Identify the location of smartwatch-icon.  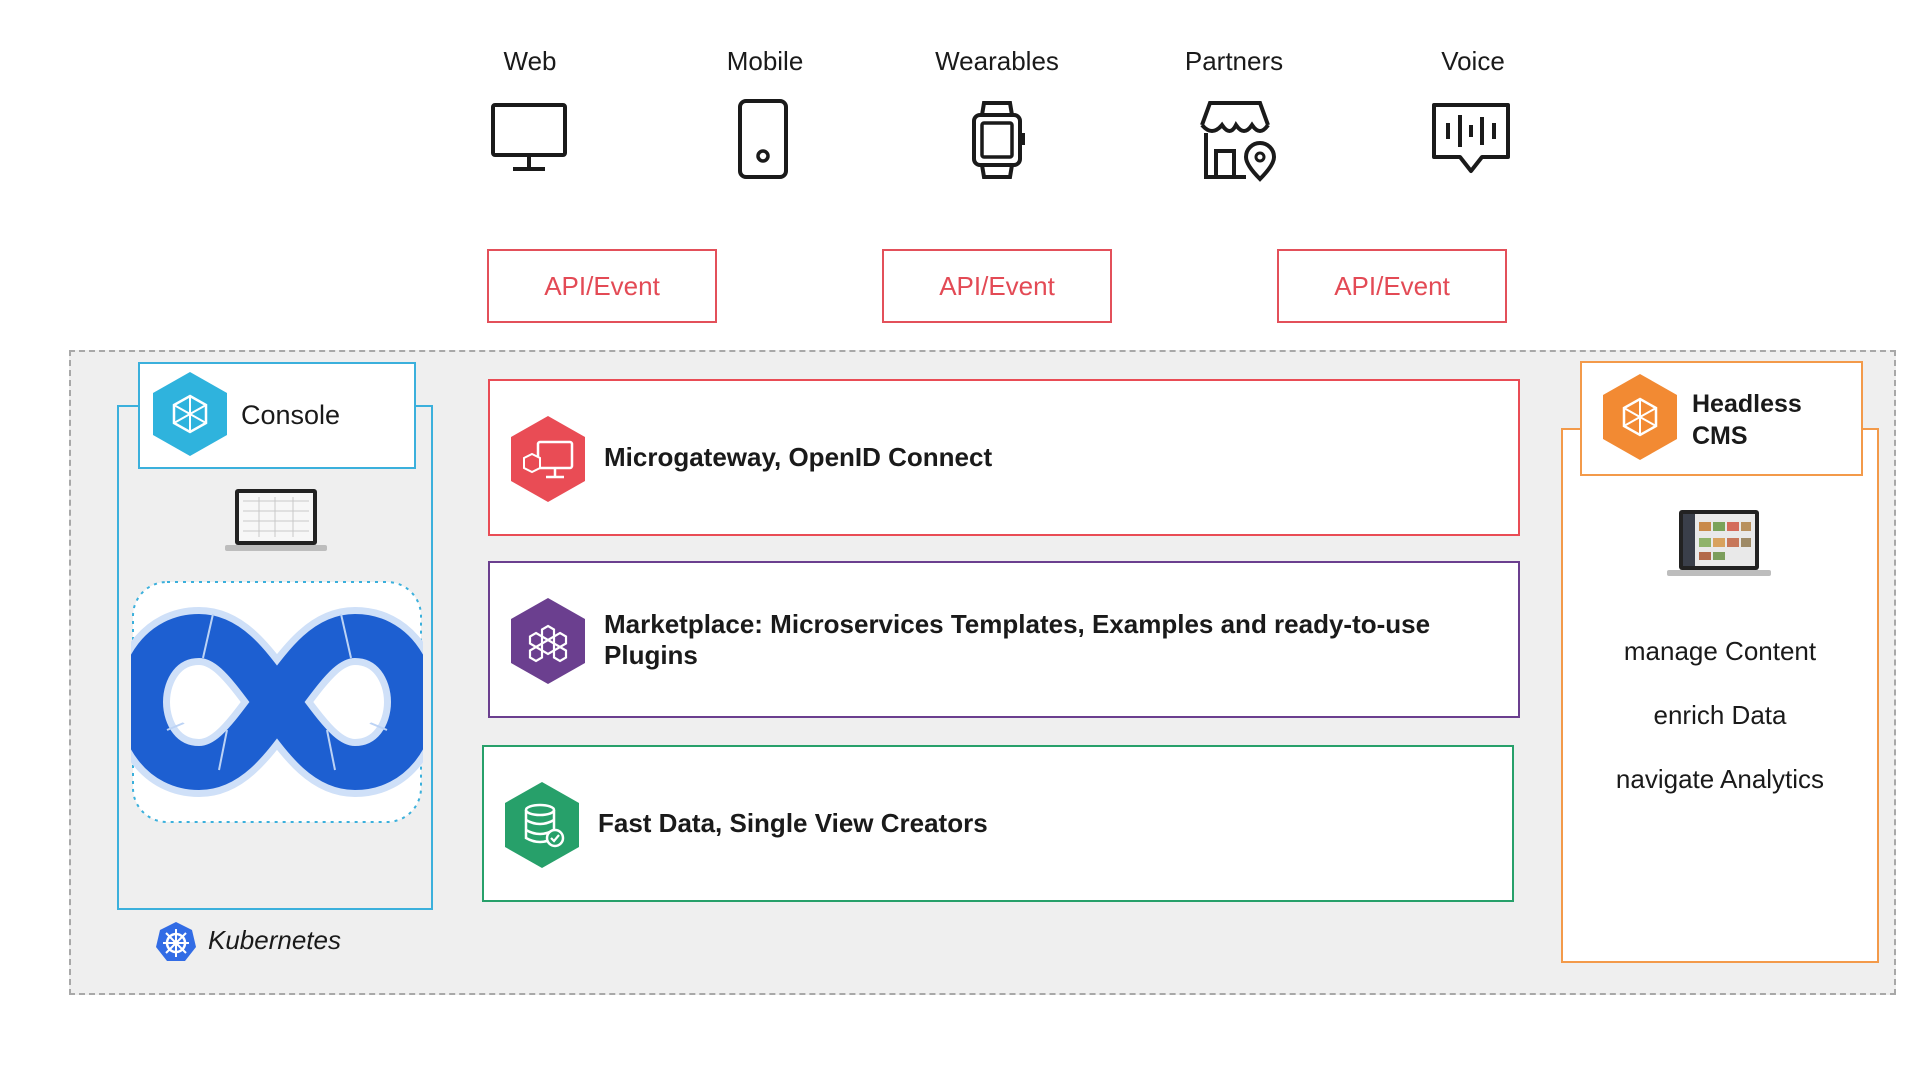
(998, 140).